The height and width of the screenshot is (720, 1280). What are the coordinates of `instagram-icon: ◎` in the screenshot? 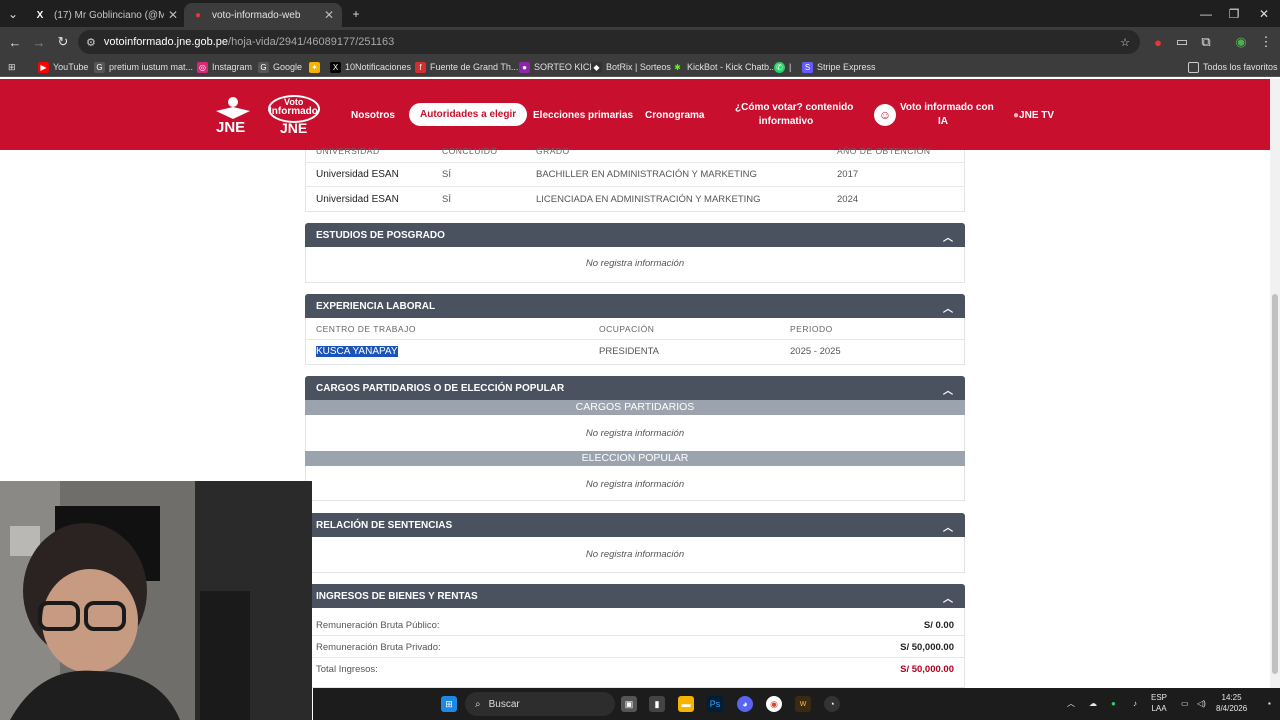 It's located at (202, 67).